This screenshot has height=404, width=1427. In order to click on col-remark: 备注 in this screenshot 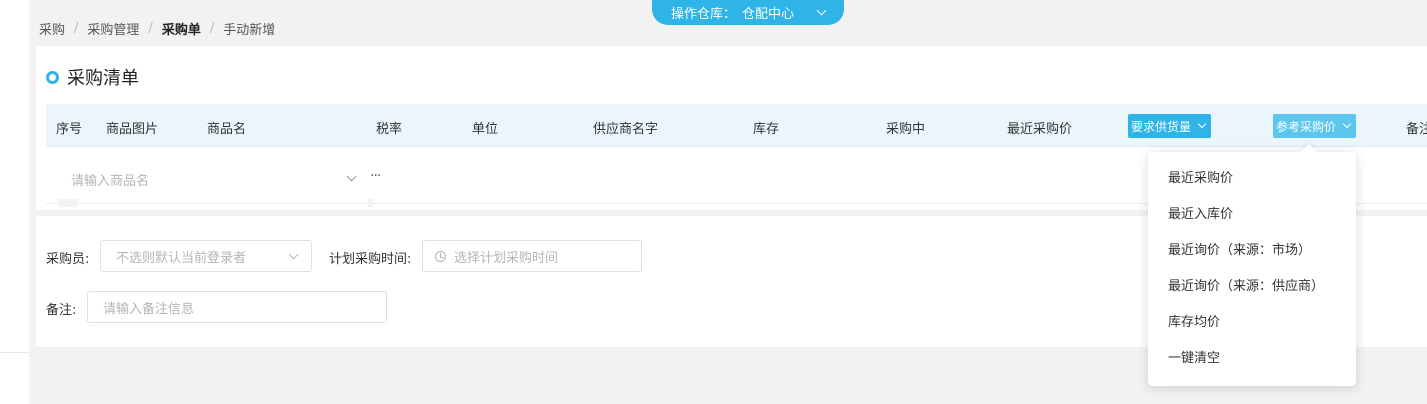, I will do `click(1416, 129)`.